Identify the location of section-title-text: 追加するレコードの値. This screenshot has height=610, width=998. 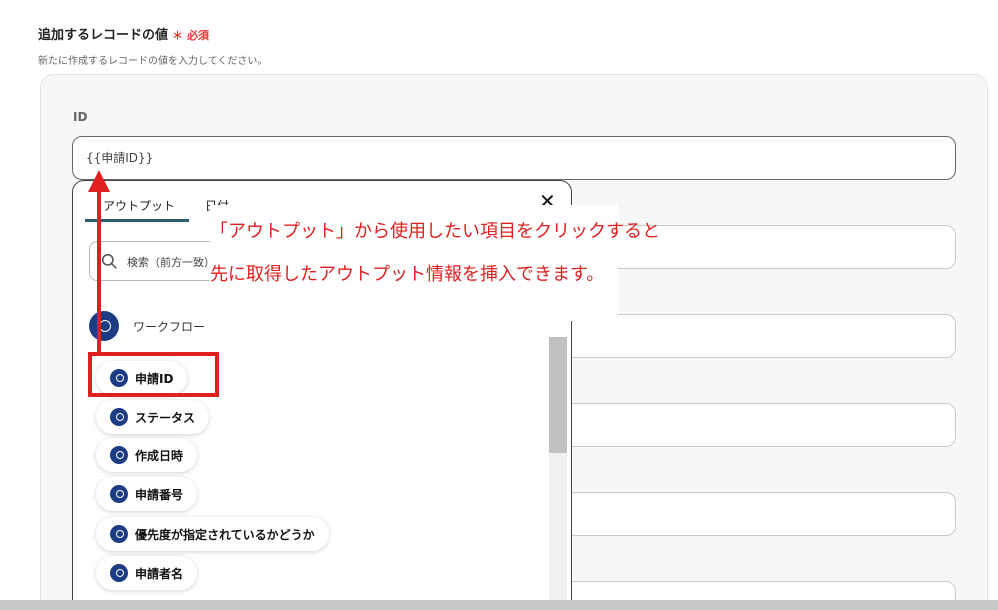
(103, 35).